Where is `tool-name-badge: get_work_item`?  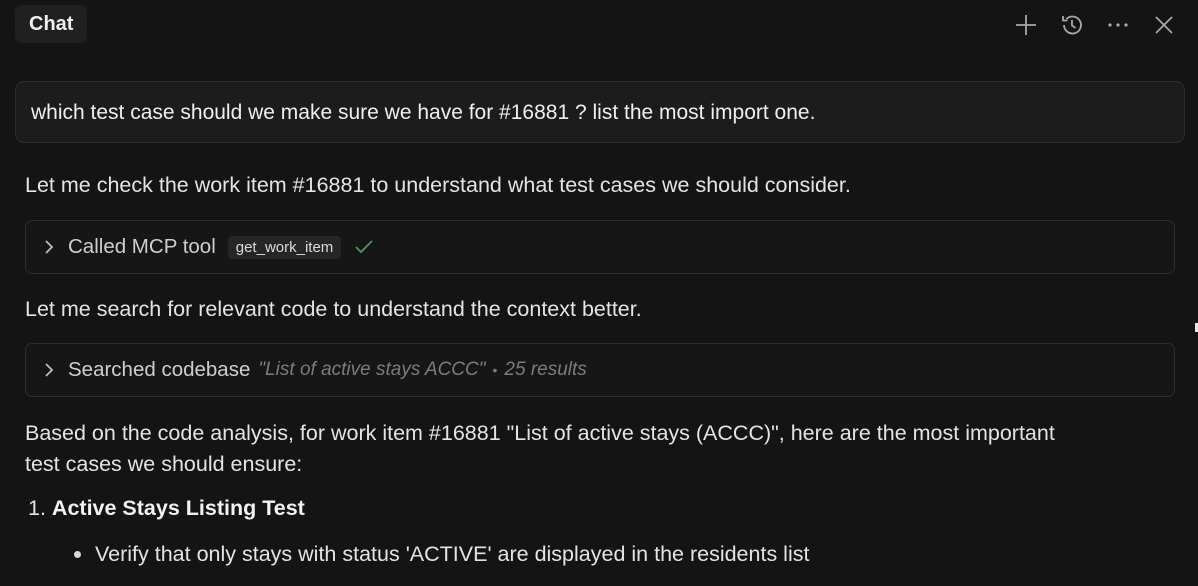 tool-name-badge: get_work_item is located at coordinates (284, 247).